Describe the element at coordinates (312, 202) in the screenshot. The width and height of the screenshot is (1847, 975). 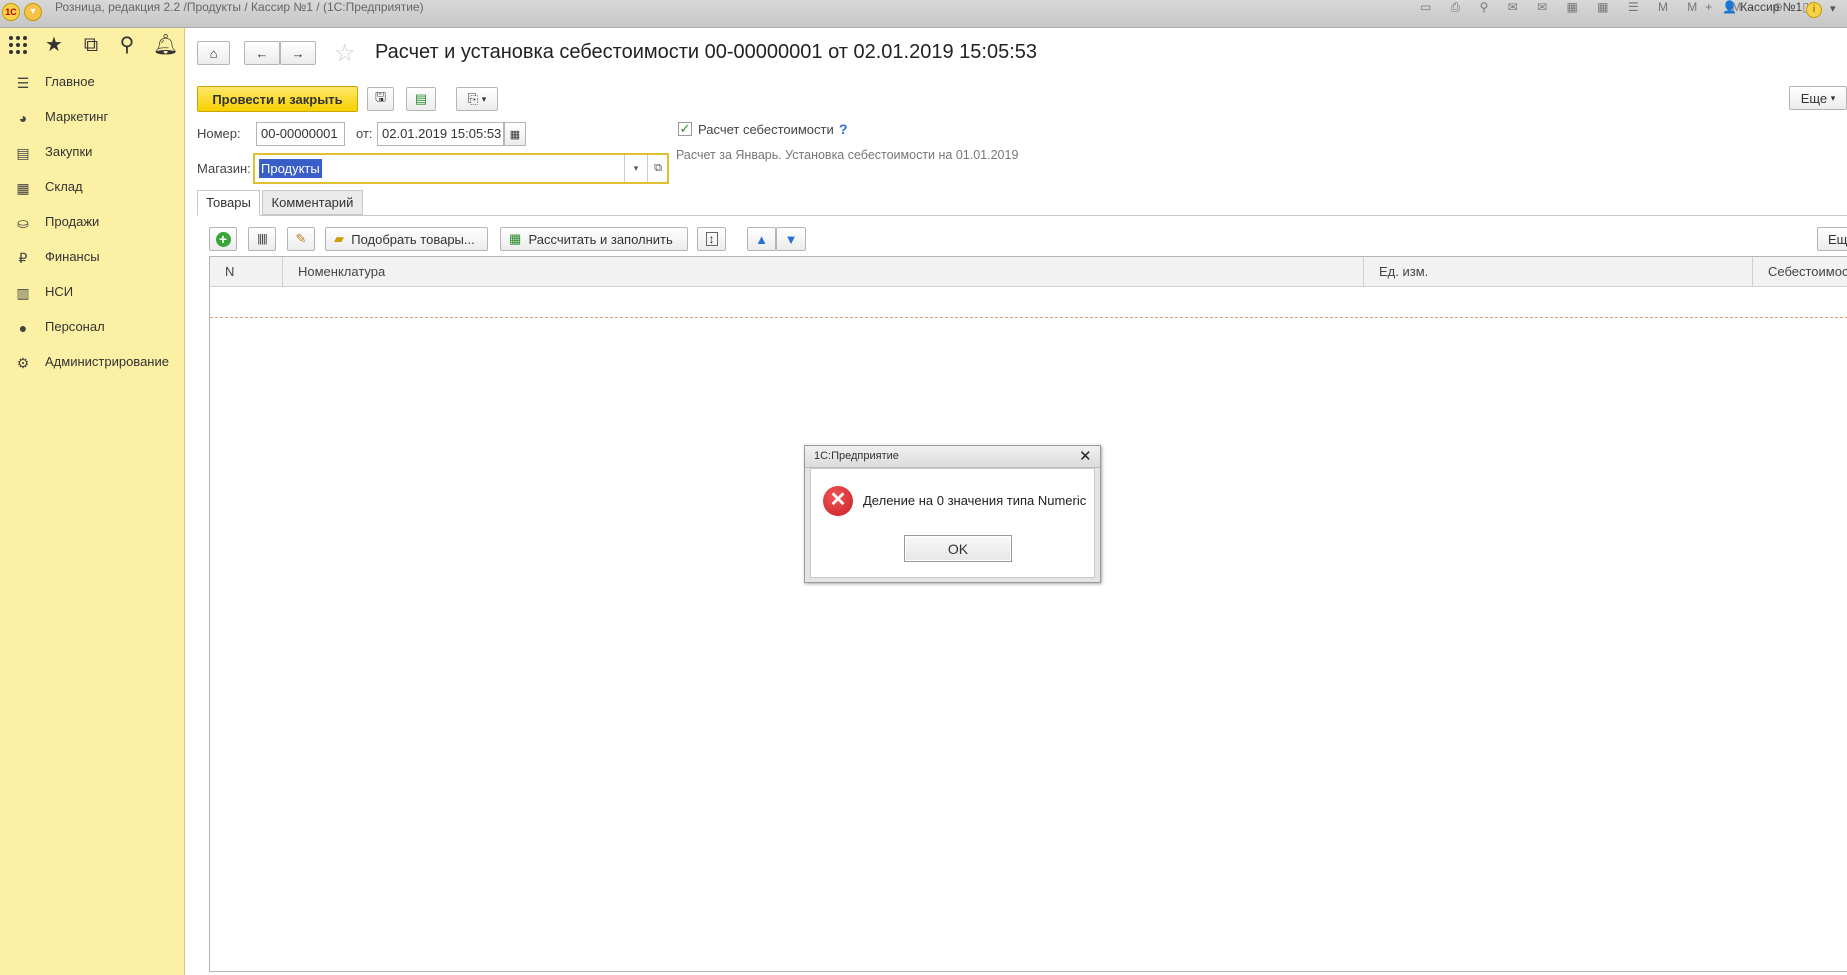
I see `tab-comment: Комментарий` at that location.